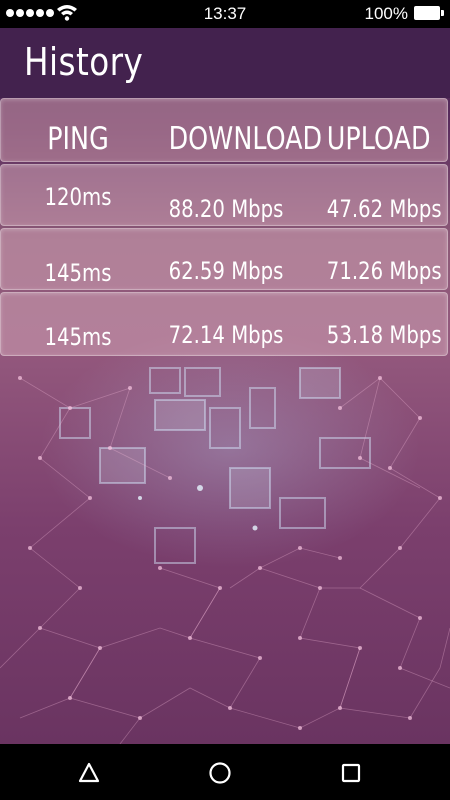 This screenshot has height=800, width=450. I want to click on back-icon, so click(89, 772).